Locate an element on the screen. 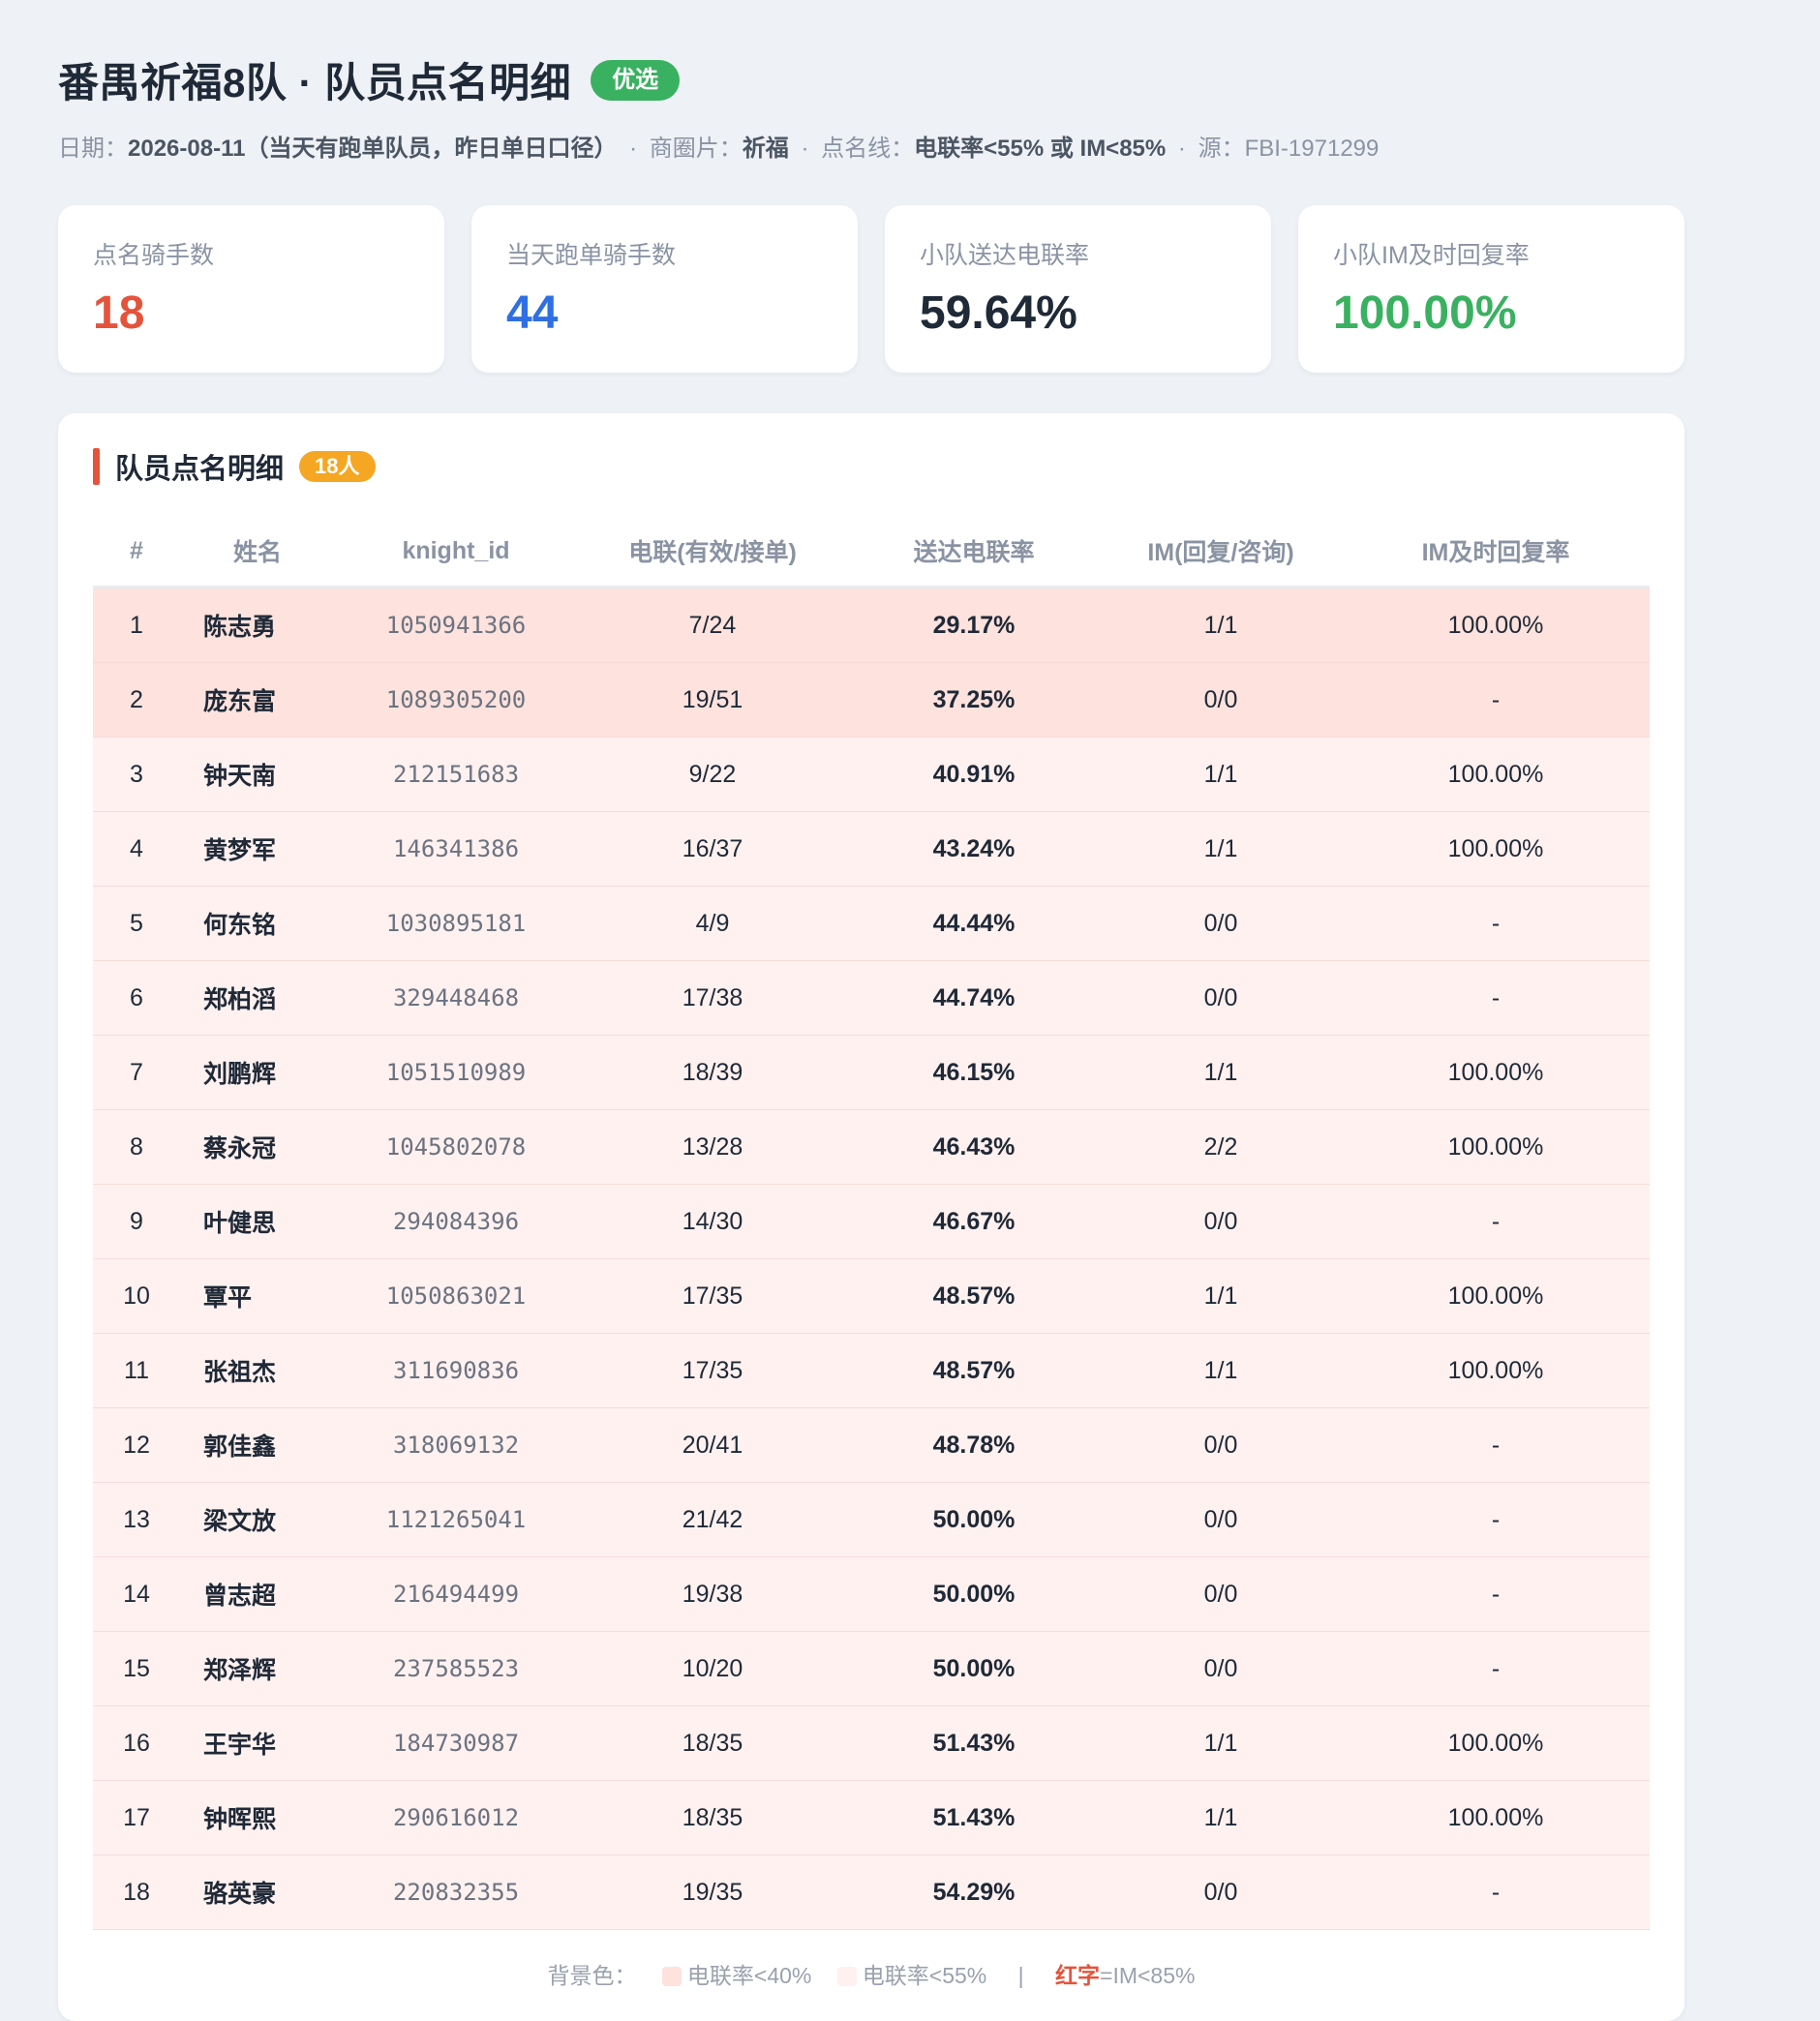  kpi-label: 小队IM及时回复率 is located at coordinates (1432, 255).